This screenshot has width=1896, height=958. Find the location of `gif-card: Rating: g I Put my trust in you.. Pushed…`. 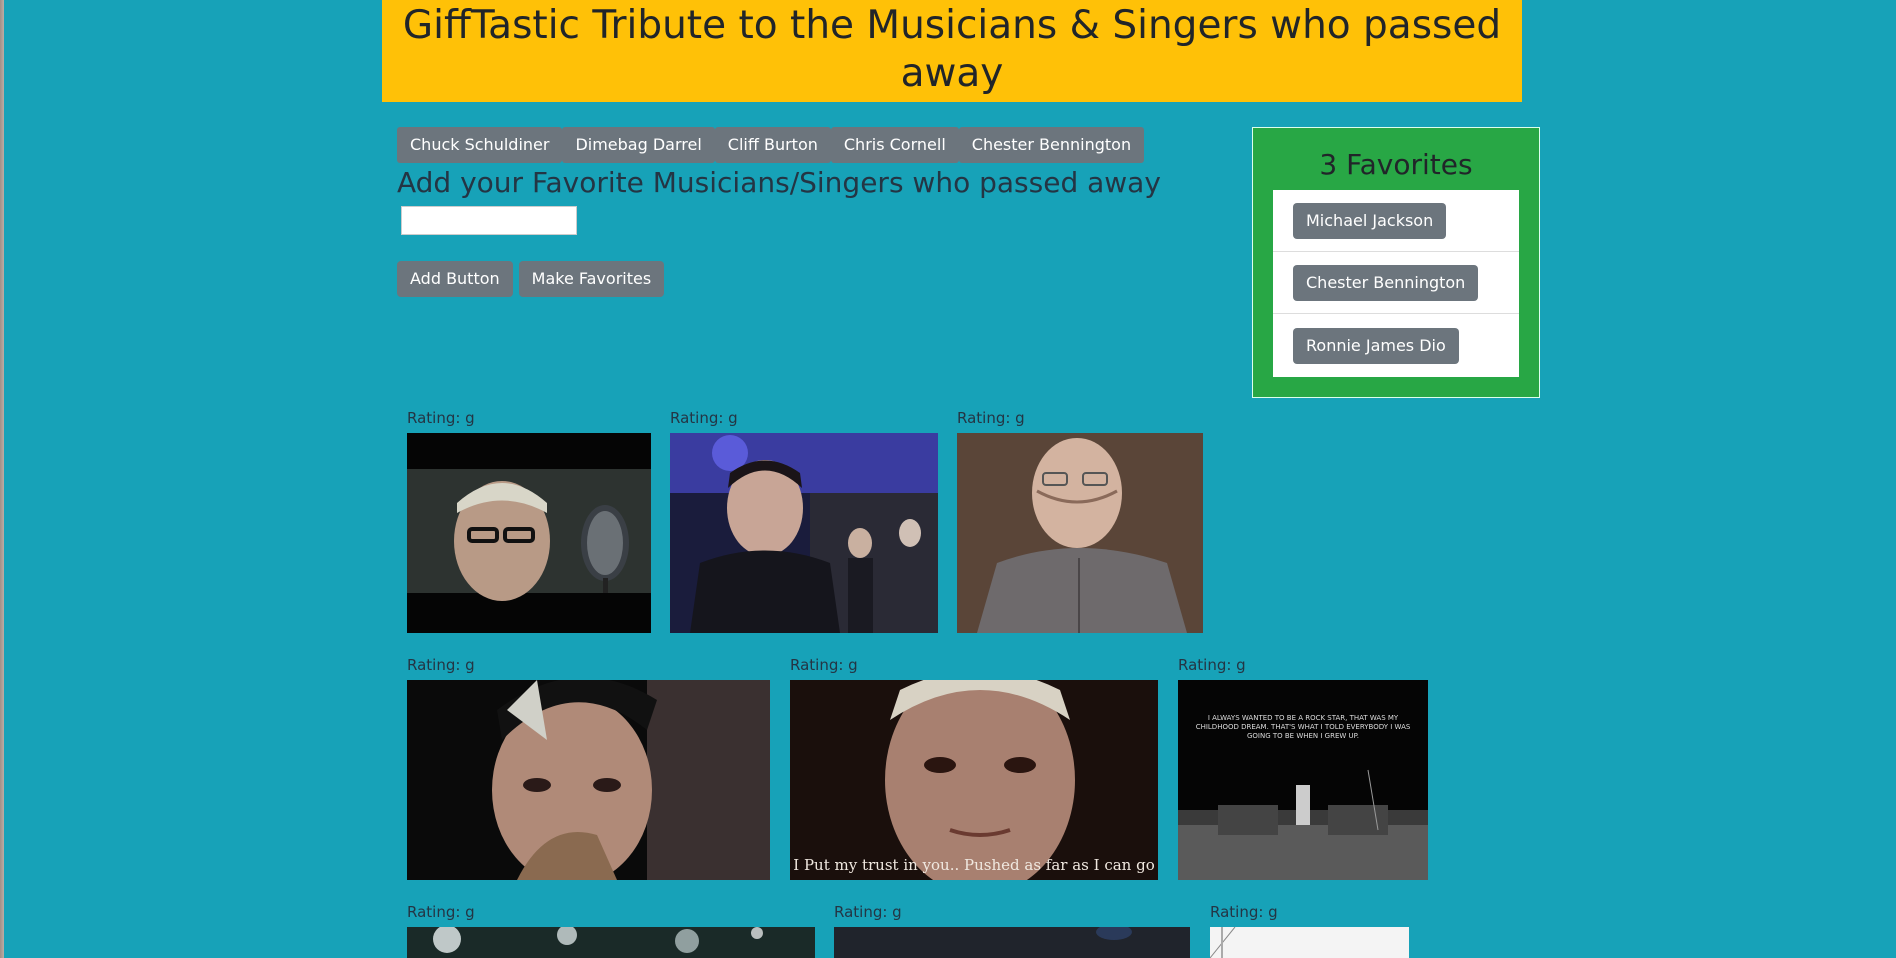

gif-card: Rating: g I Put my trust in you.. Pushed… is located at coordinates (974, 768).